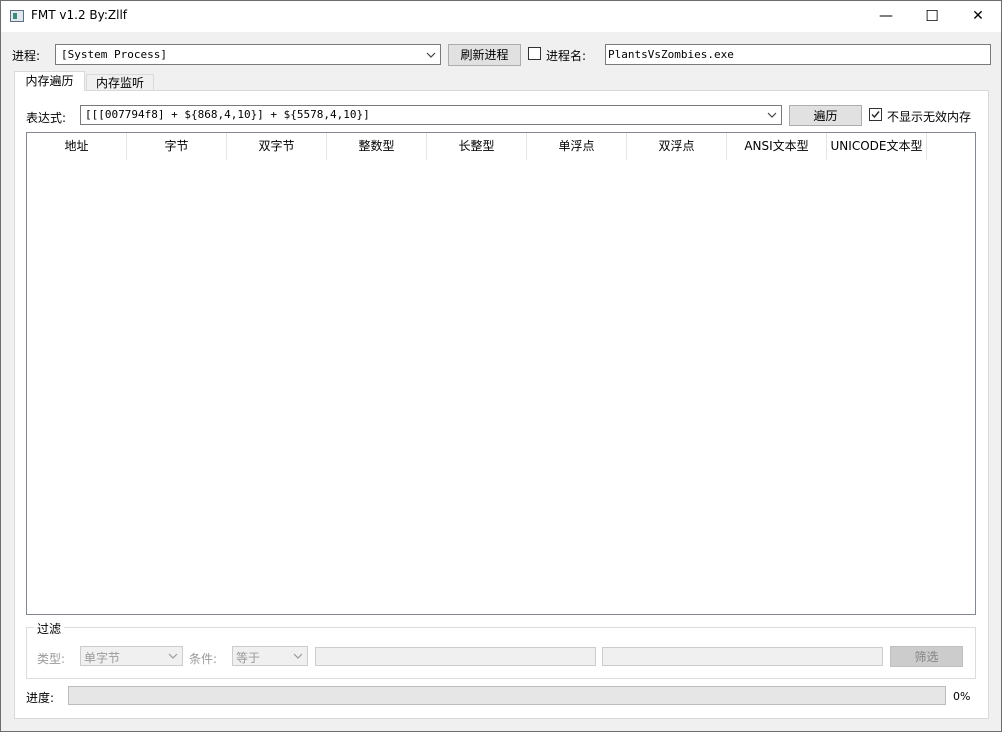  I want to click on tab-memory-traverse: 内存遍历, so click(49, 81).